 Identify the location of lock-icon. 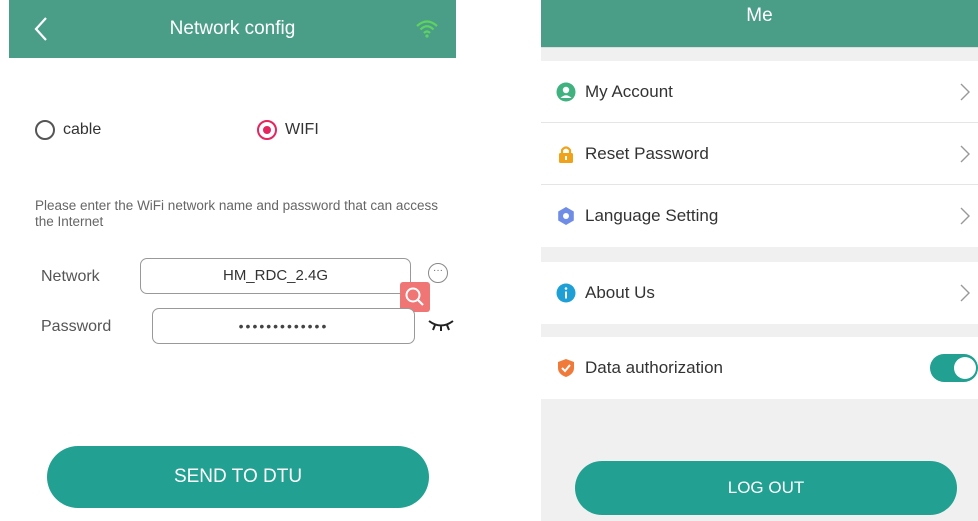
(566, 154).